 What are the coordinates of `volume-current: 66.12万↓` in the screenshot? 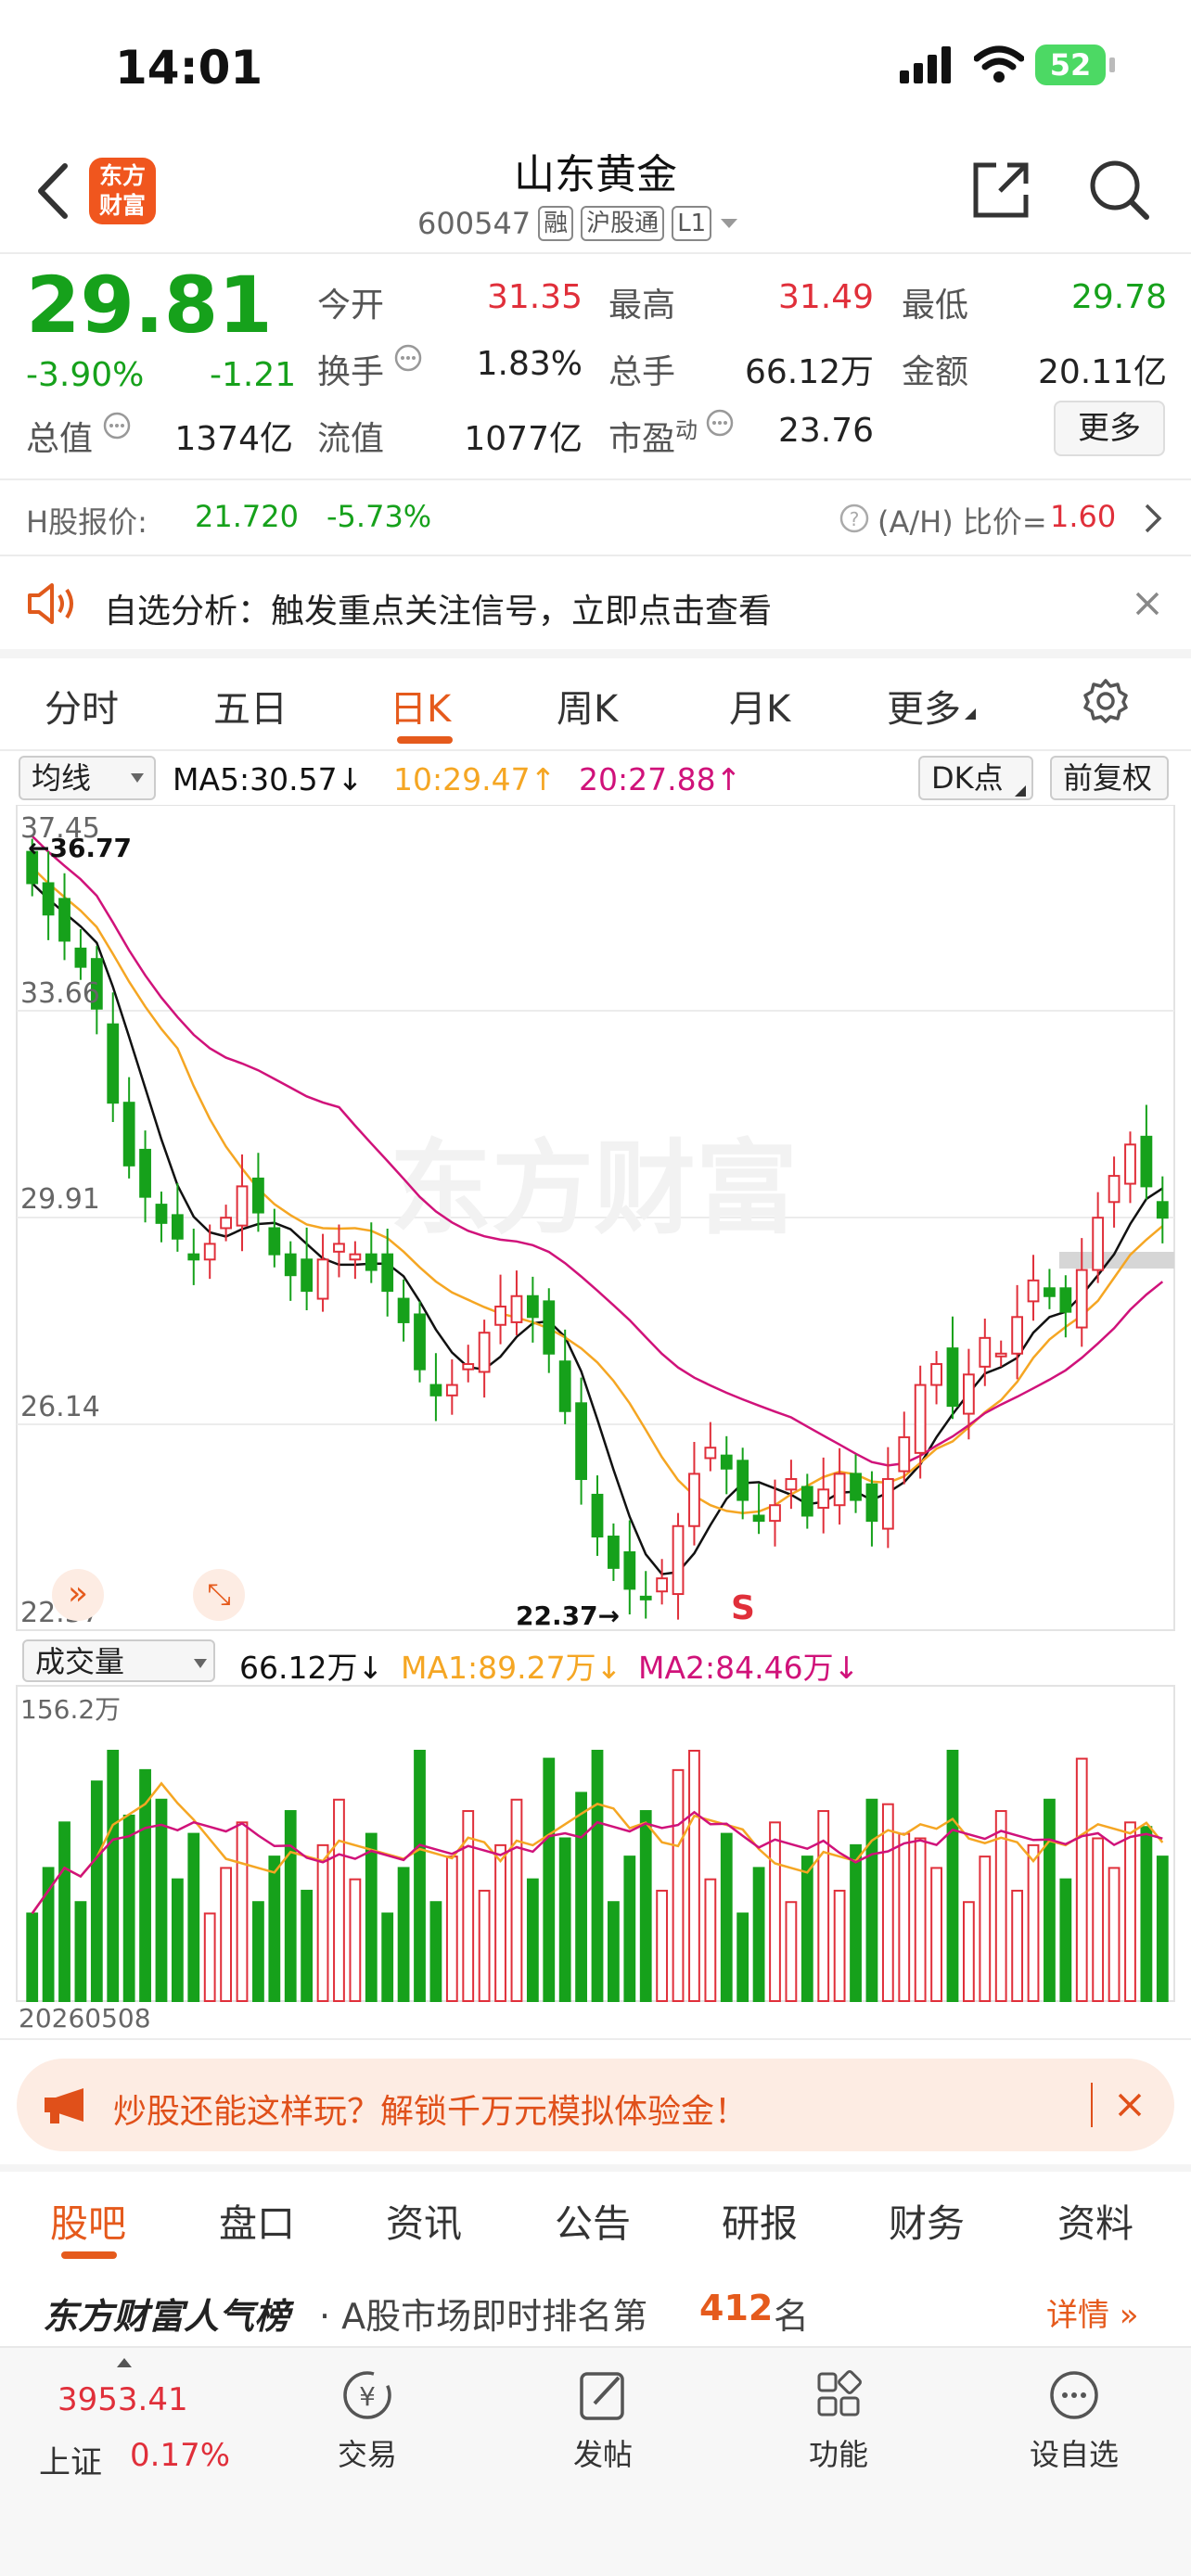 It's located at (311, 1668).